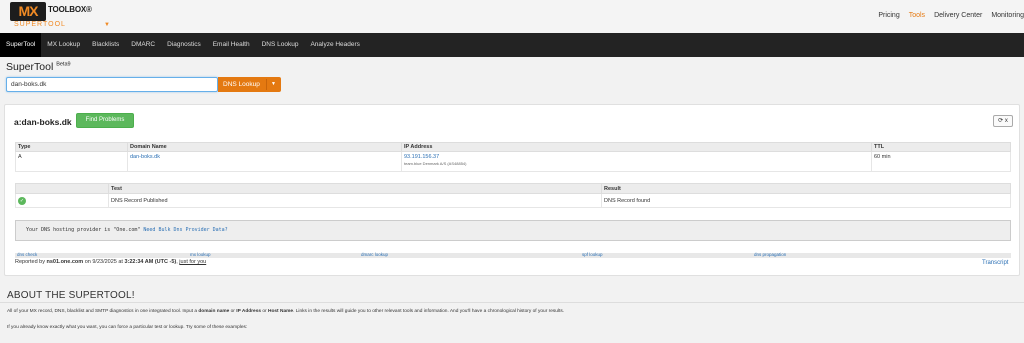 The image size is (1024, 343). What do you see at coordinates (184, 45) in the screenshot?
I see `nav-diagnostics: Diagnostics` at bounding box center [184, 45].